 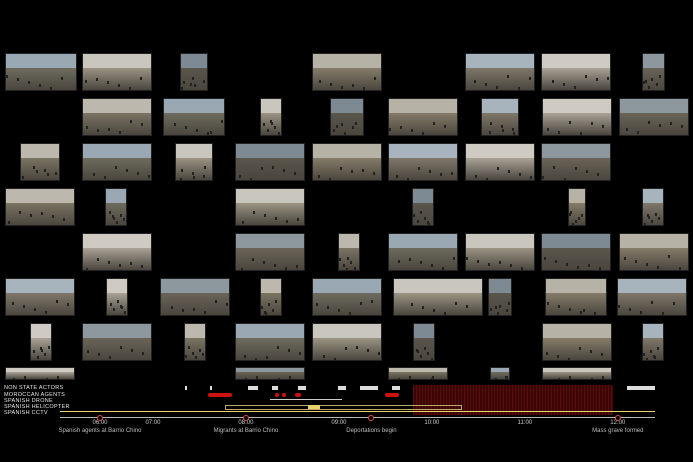 I want to click on thumbnail-sky, so click(x=577, y=106).